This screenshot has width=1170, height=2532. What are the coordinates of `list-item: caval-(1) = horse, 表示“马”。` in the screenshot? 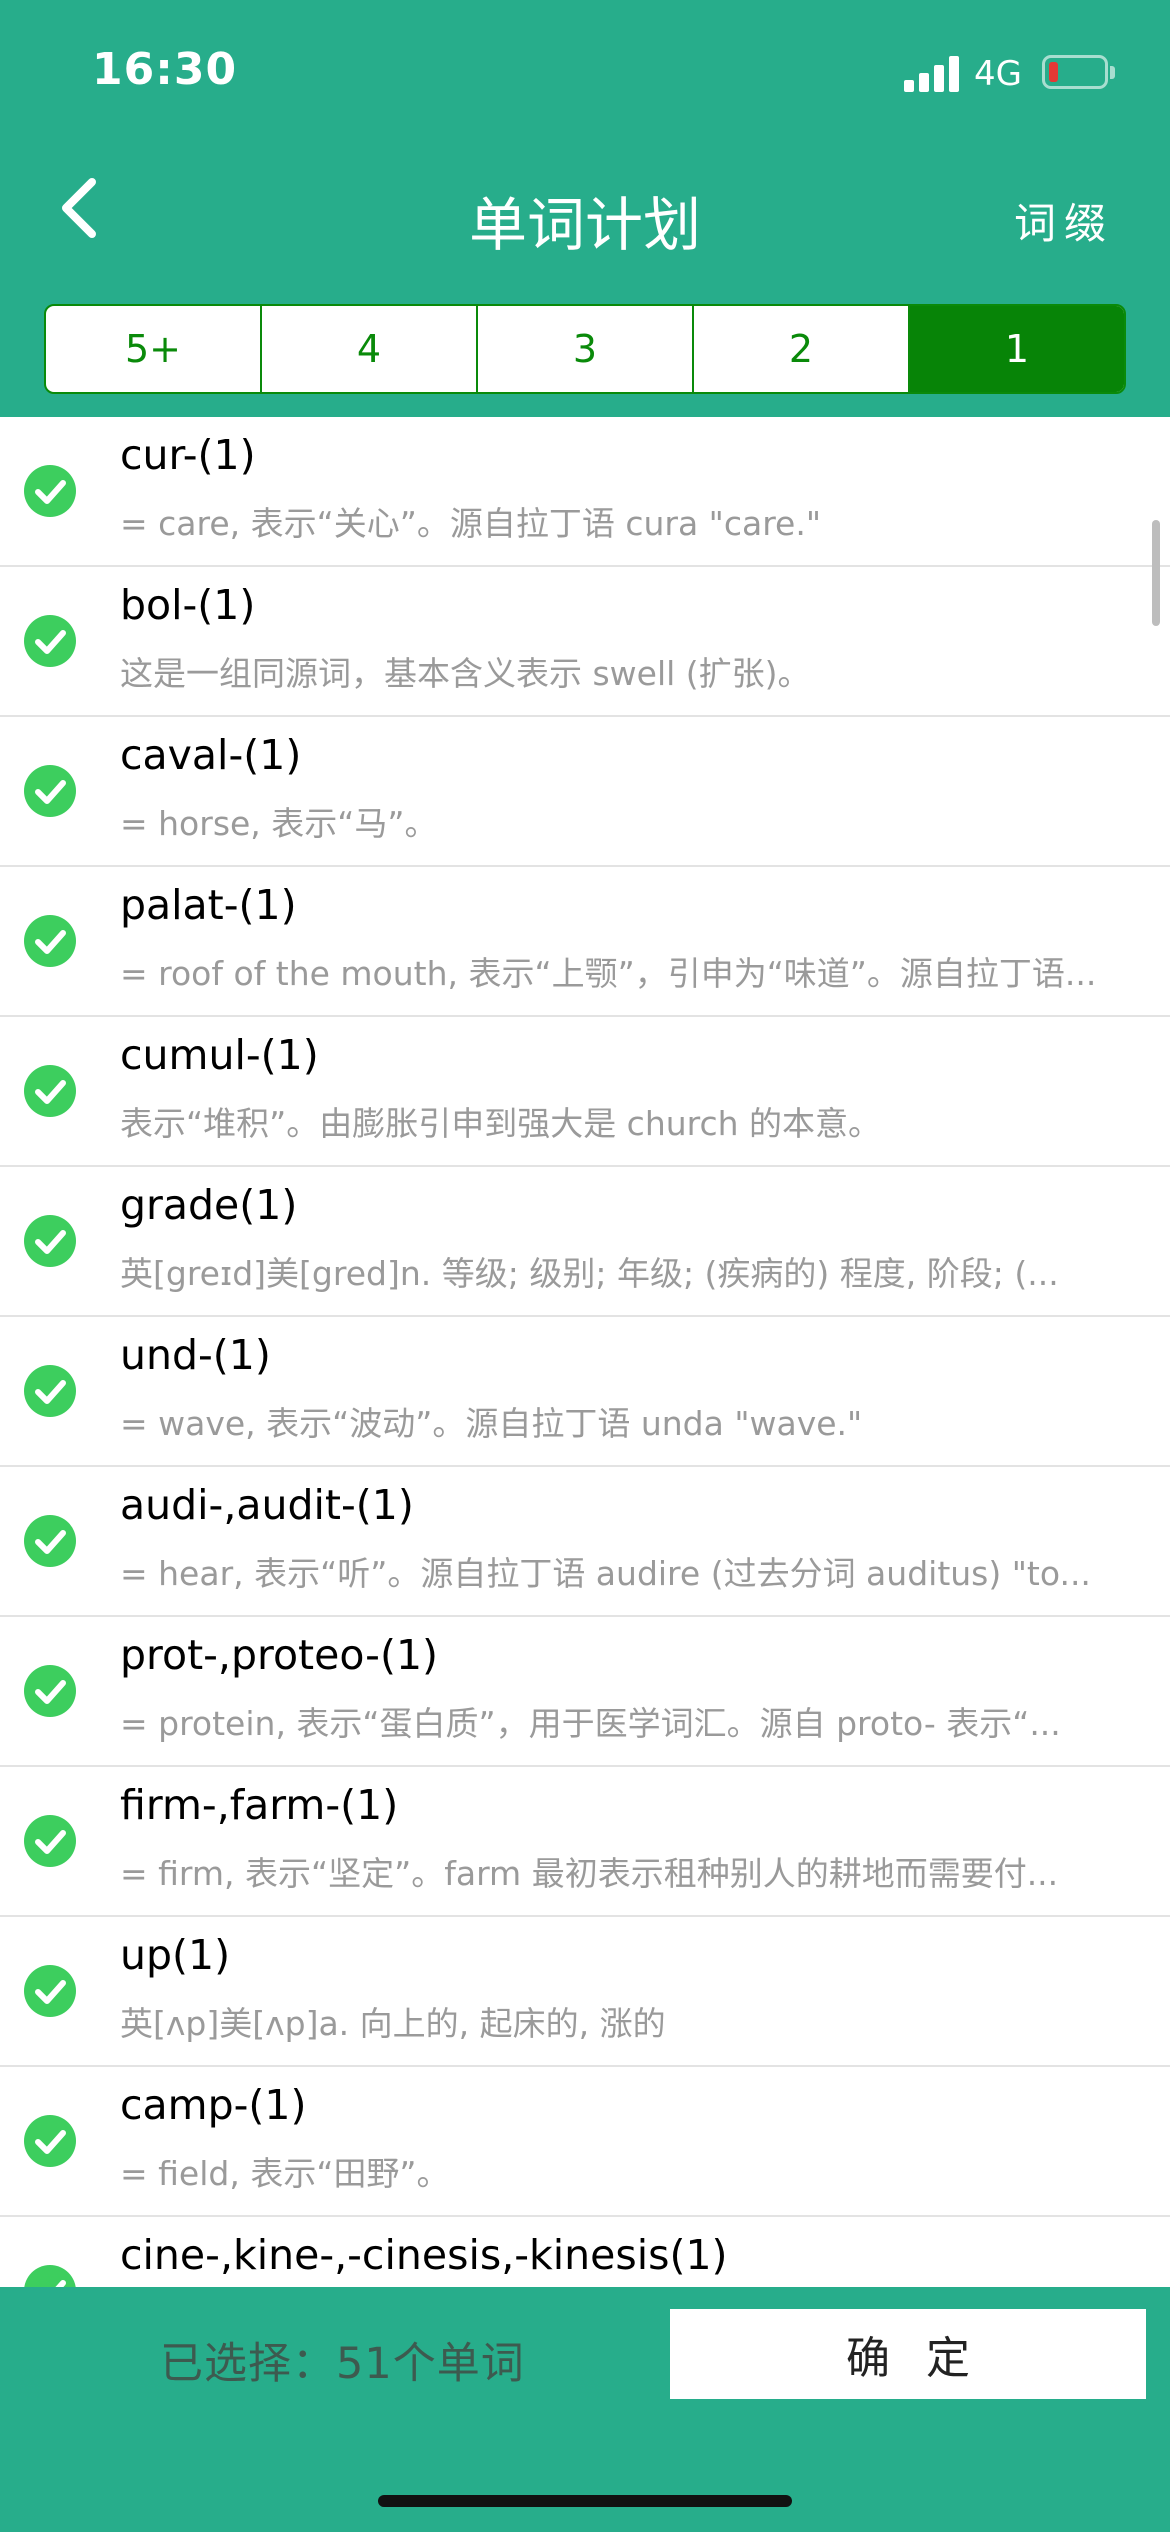 It's located at (585, 792).